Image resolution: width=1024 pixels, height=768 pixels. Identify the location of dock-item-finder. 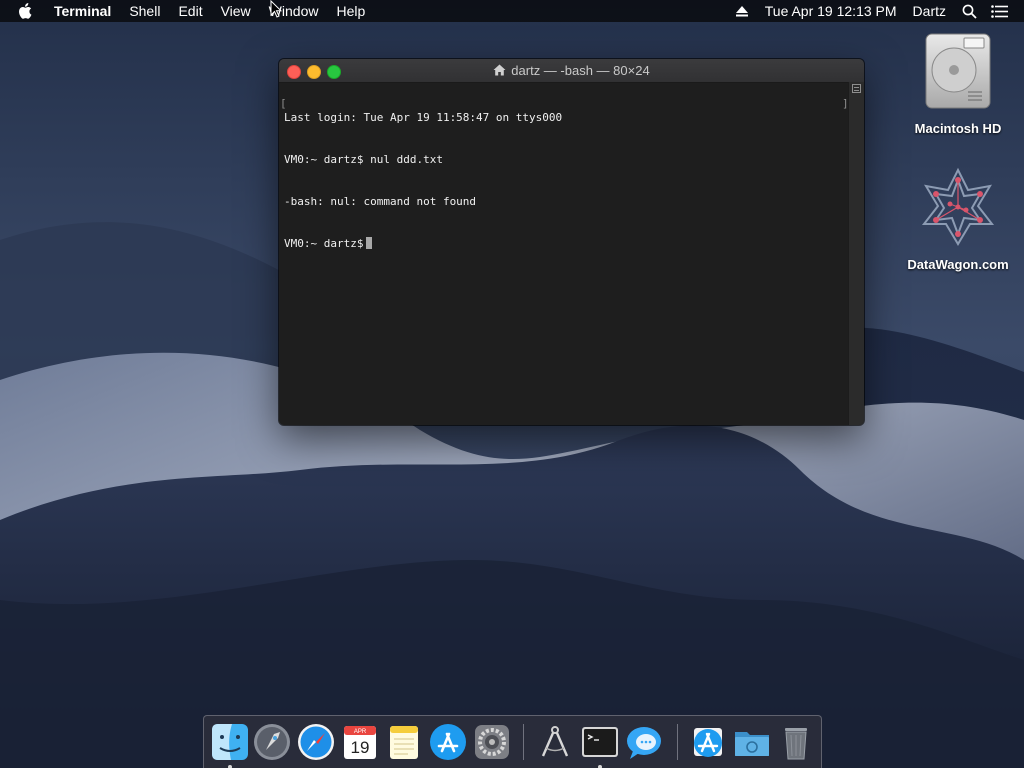
(230, 745).